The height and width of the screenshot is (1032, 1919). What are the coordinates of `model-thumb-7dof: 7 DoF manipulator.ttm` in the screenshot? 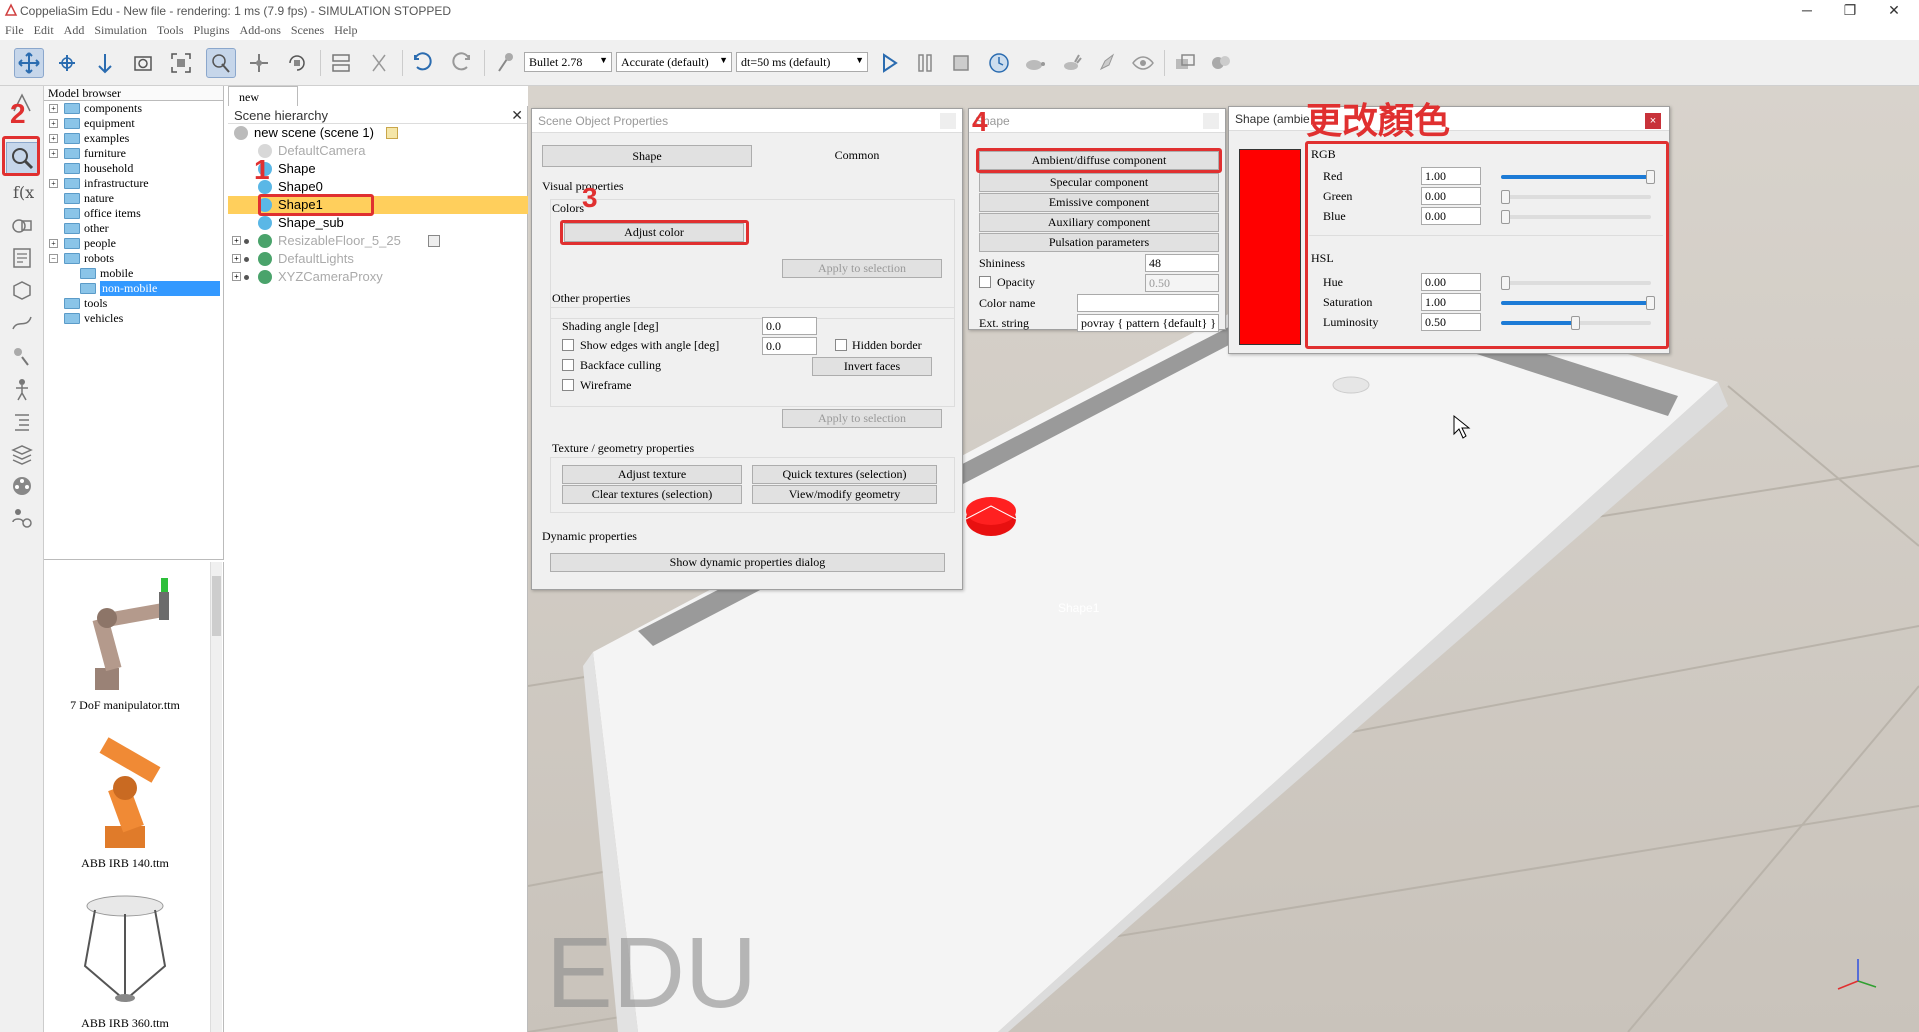 It's located at (125, 640).